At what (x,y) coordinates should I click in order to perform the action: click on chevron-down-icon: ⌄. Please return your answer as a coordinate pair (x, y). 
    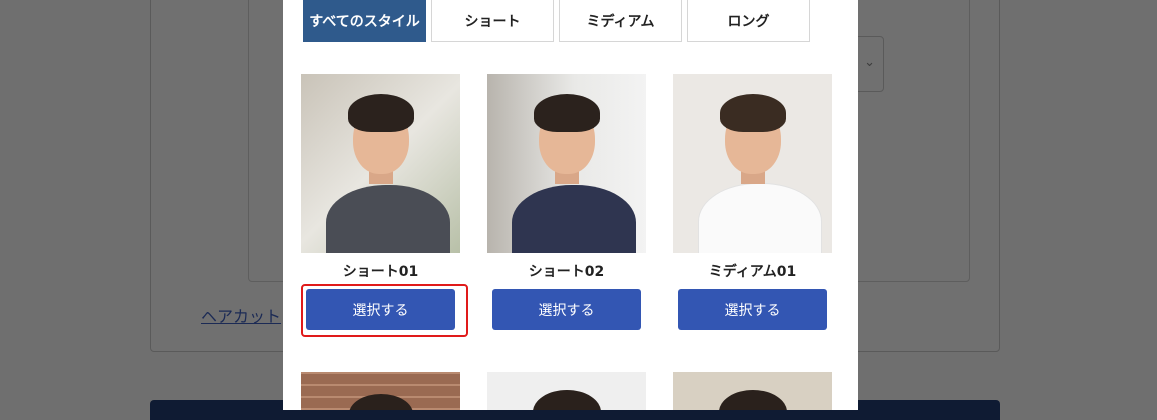
    Looking at the image, I should click on (869, 62).